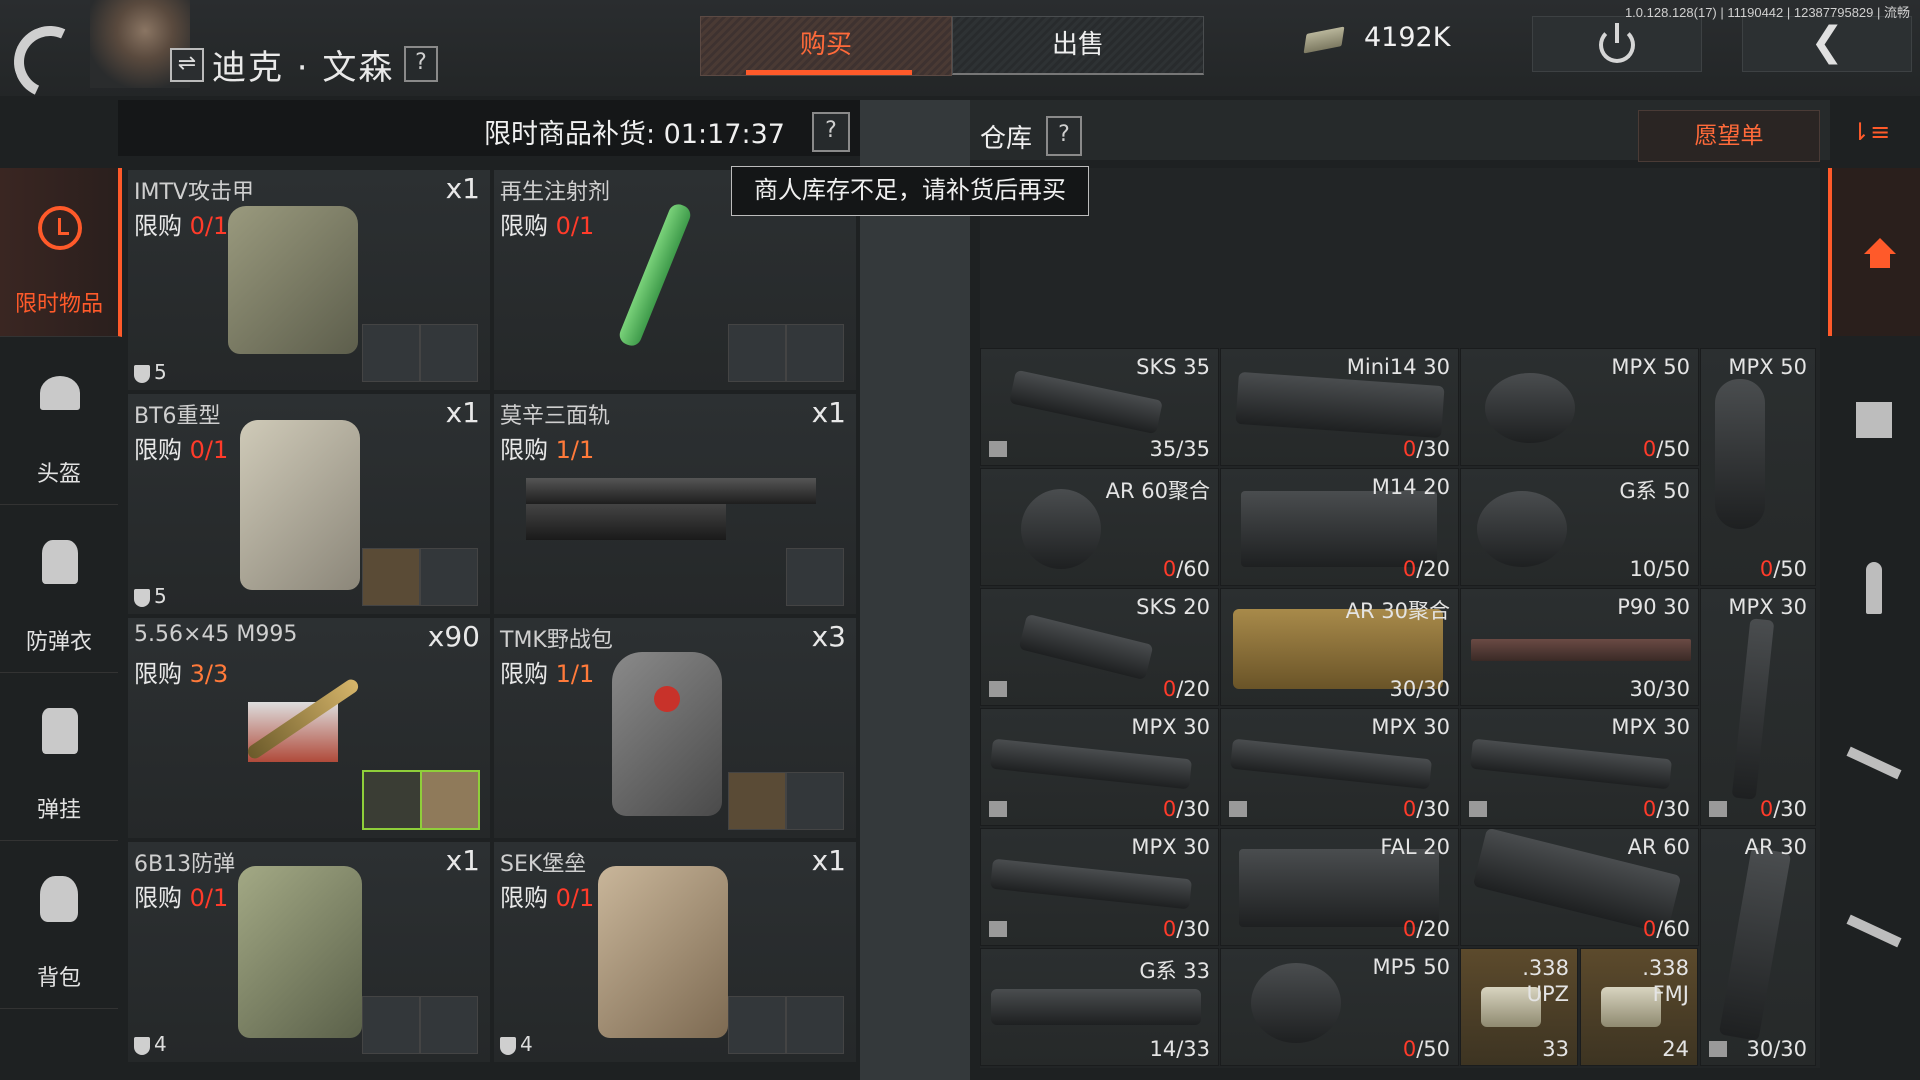 The height and width of the screenshot is (1080, 1920). What do you see at coordinates (61, 252) in the screenshot?
I see `sidebar-item-limited: 限时物品` at bounding box center [61, 252].